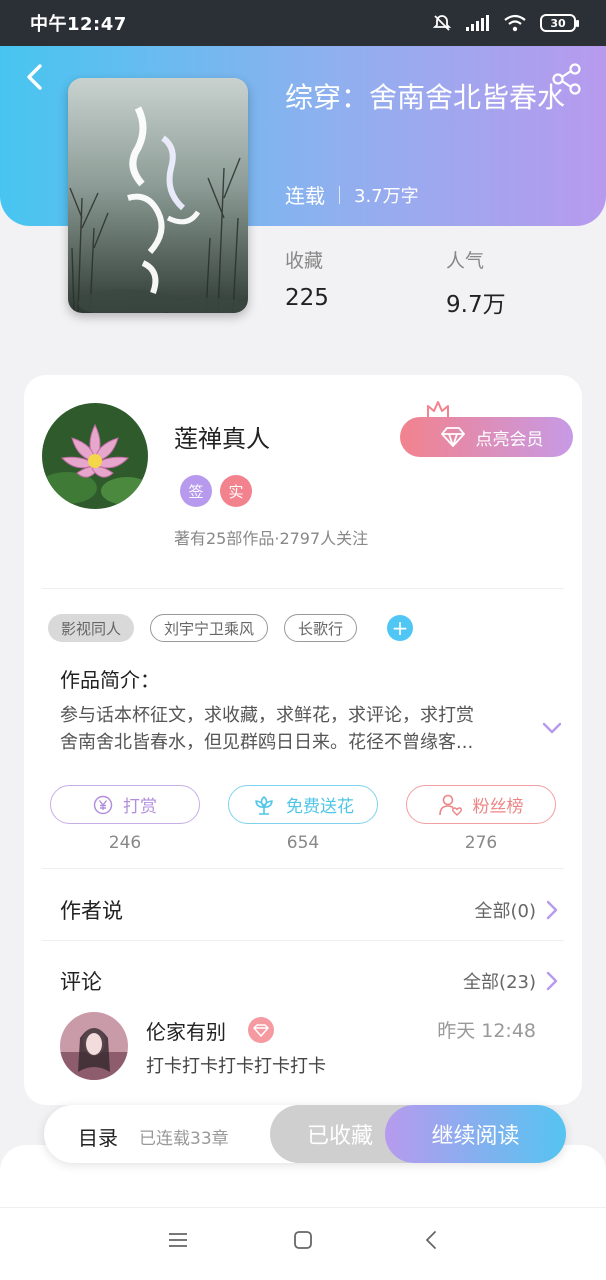  What do you see at coordinates (196, 491) in the screenshot?
I see `signed-badge: 签` at bounding box center [196, 491].